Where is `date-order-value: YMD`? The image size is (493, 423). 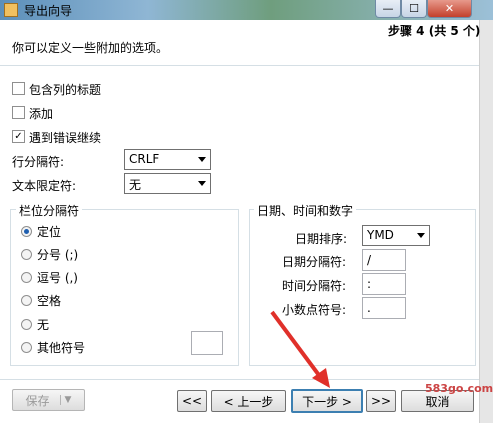 date-order-value: YMD is located at coordinates (380, 235).